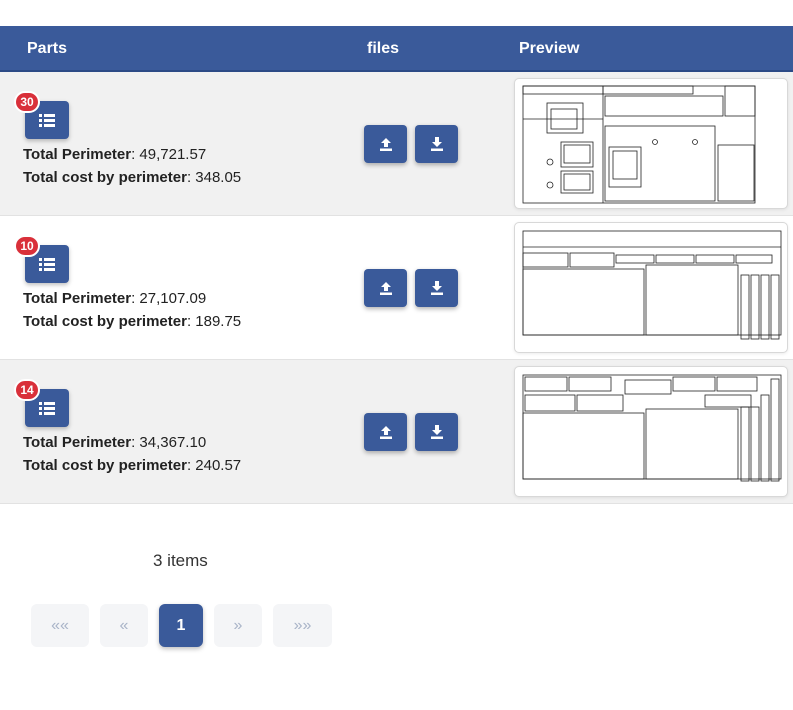  Describe the element at coordinates (383, 48) in the screenshot. I see `header-files: files` at that location.